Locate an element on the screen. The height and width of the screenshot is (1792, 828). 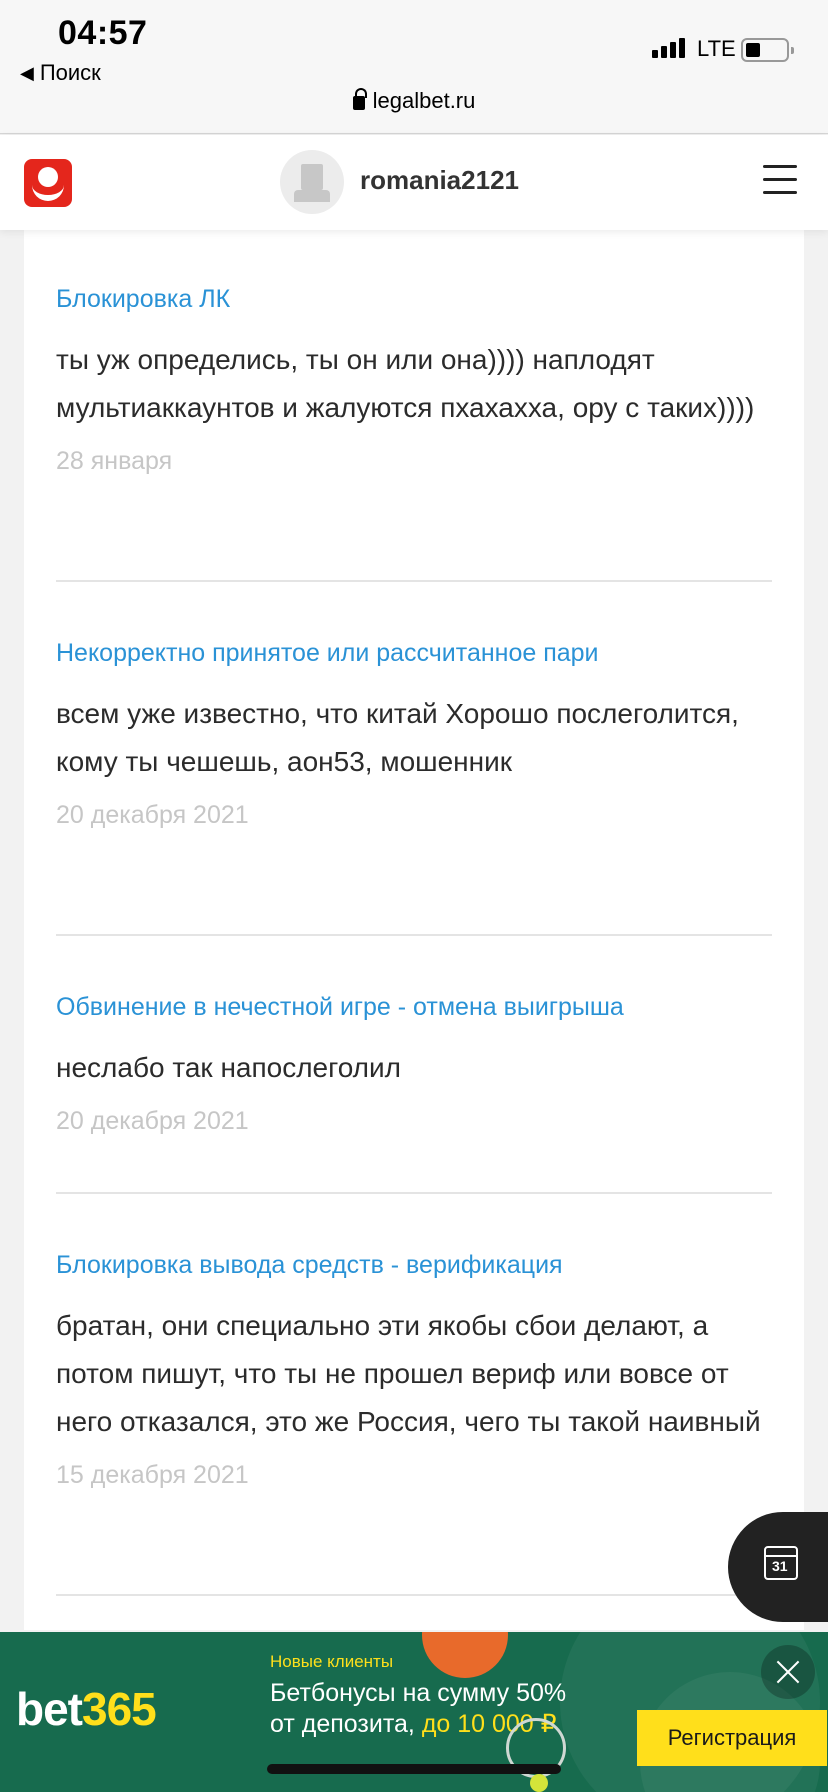
entry-title-link: Блокировка ЛК is located at coordinates (414, 299).